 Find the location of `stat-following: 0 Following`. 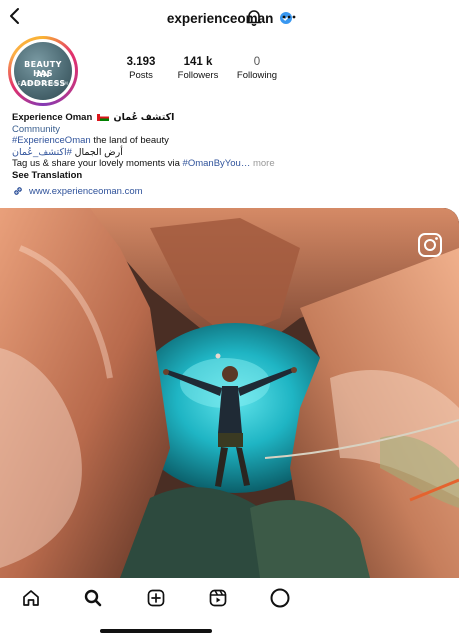

stat-following: 0 Following is located at coordinates (257, 68).